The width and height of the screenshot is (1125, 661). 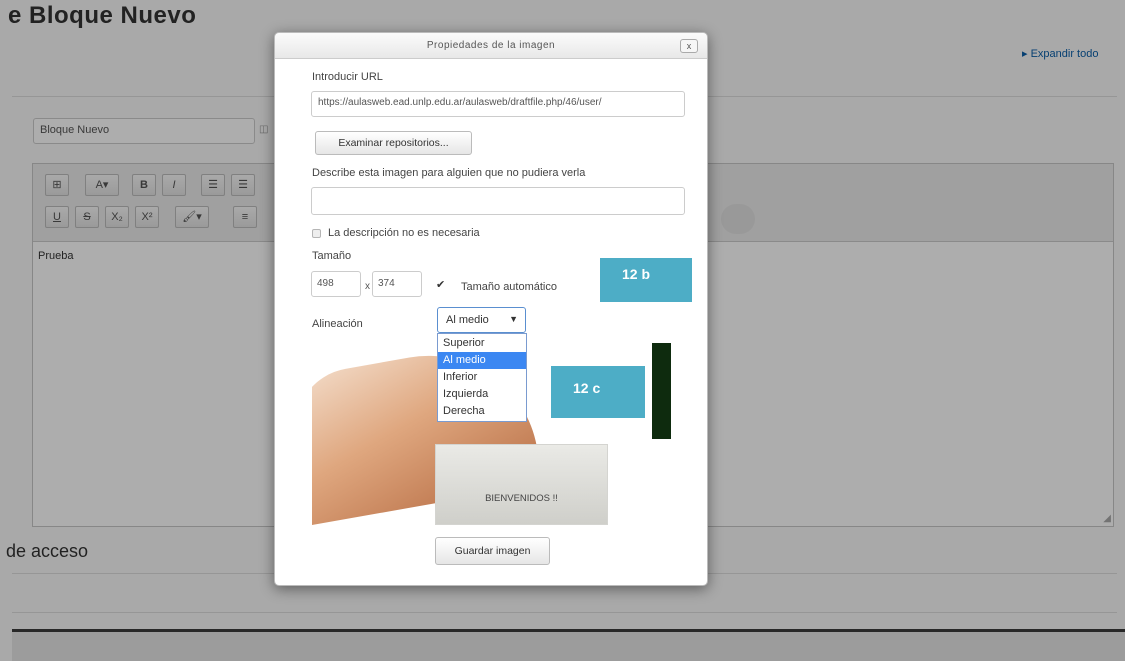 What do you see at coordinates (347, 77) in the screenshot?
I see `url-label: Introducir URL` at bounding box center [347, 77].